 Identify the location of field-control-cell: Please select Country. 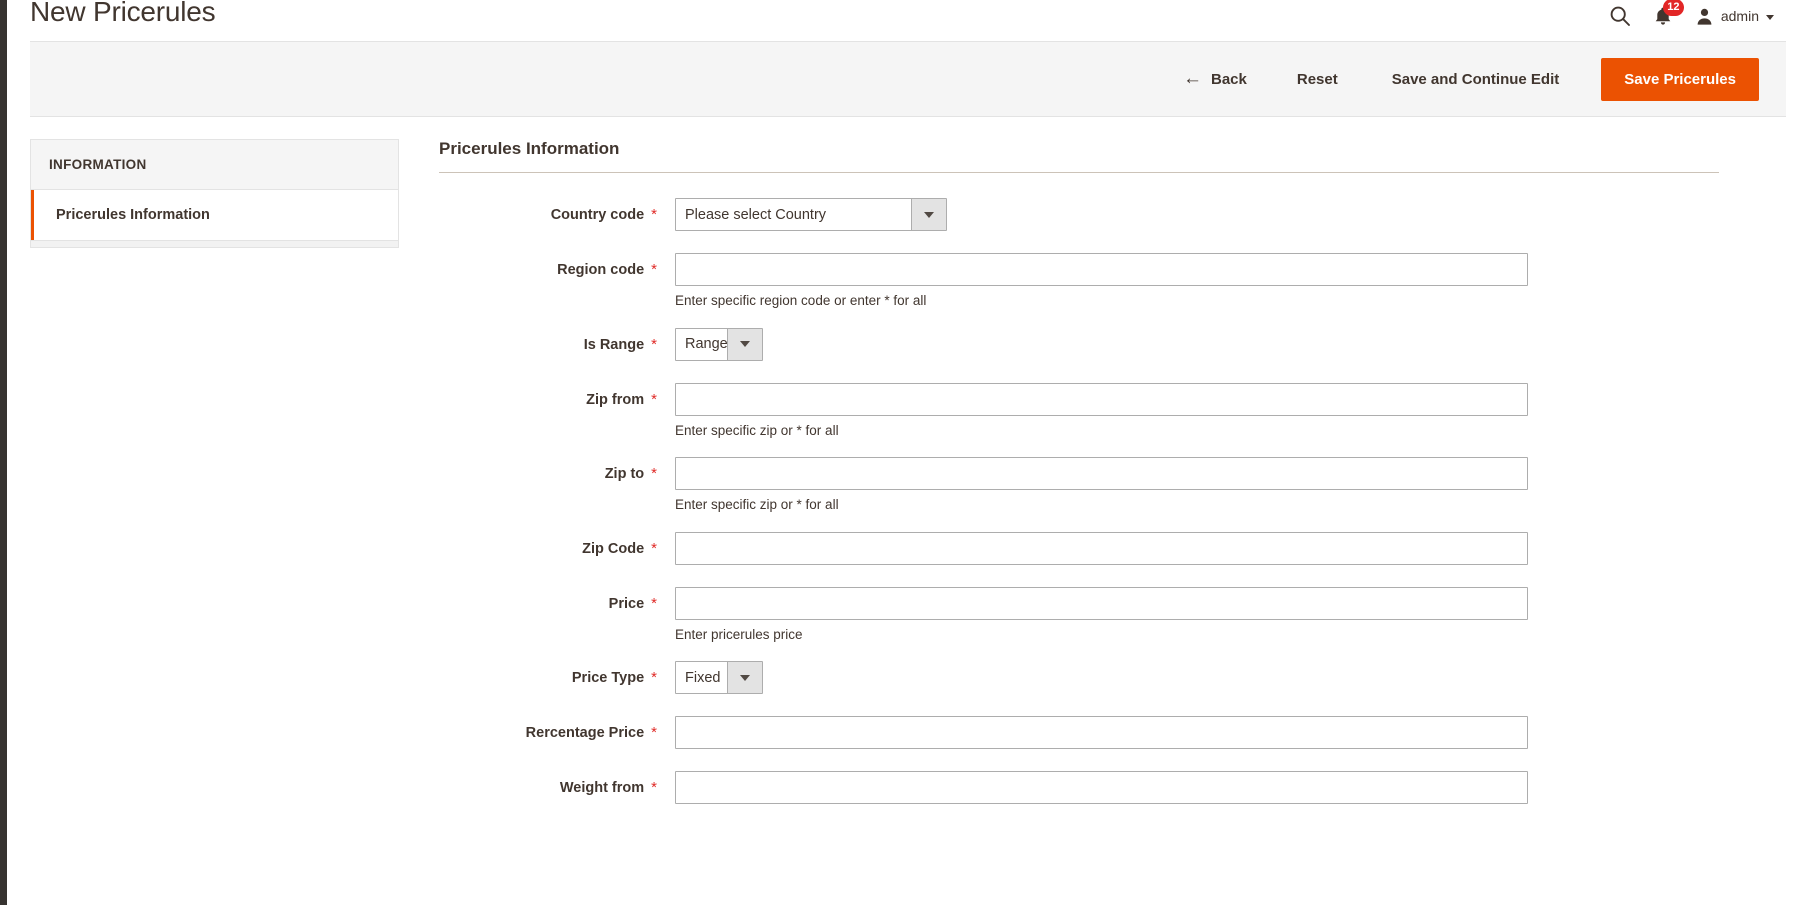
(1221, 214).